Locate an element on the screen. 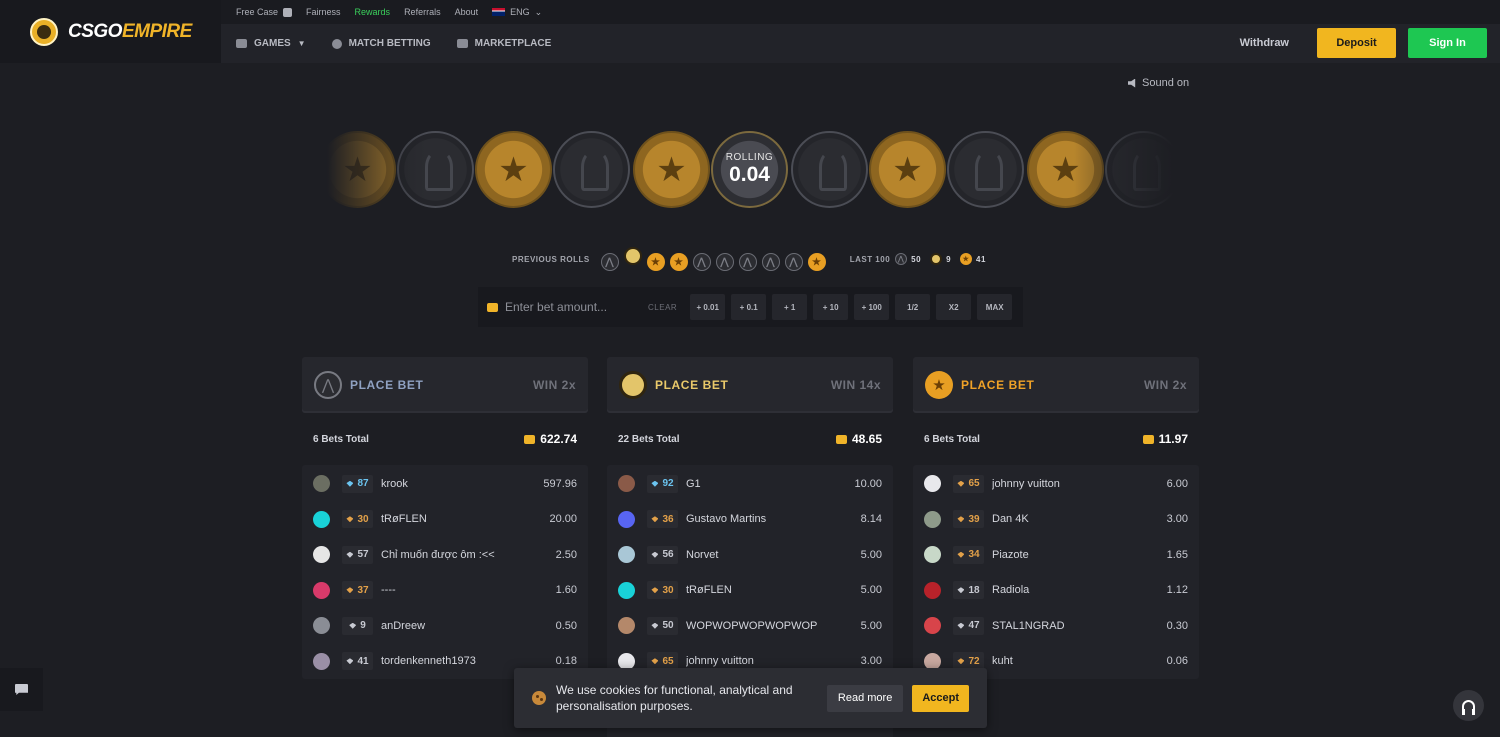 The width and height of the screenshot is (1500, 737). withdraw-button: Withdraw is located at coordinates (1264, 43).